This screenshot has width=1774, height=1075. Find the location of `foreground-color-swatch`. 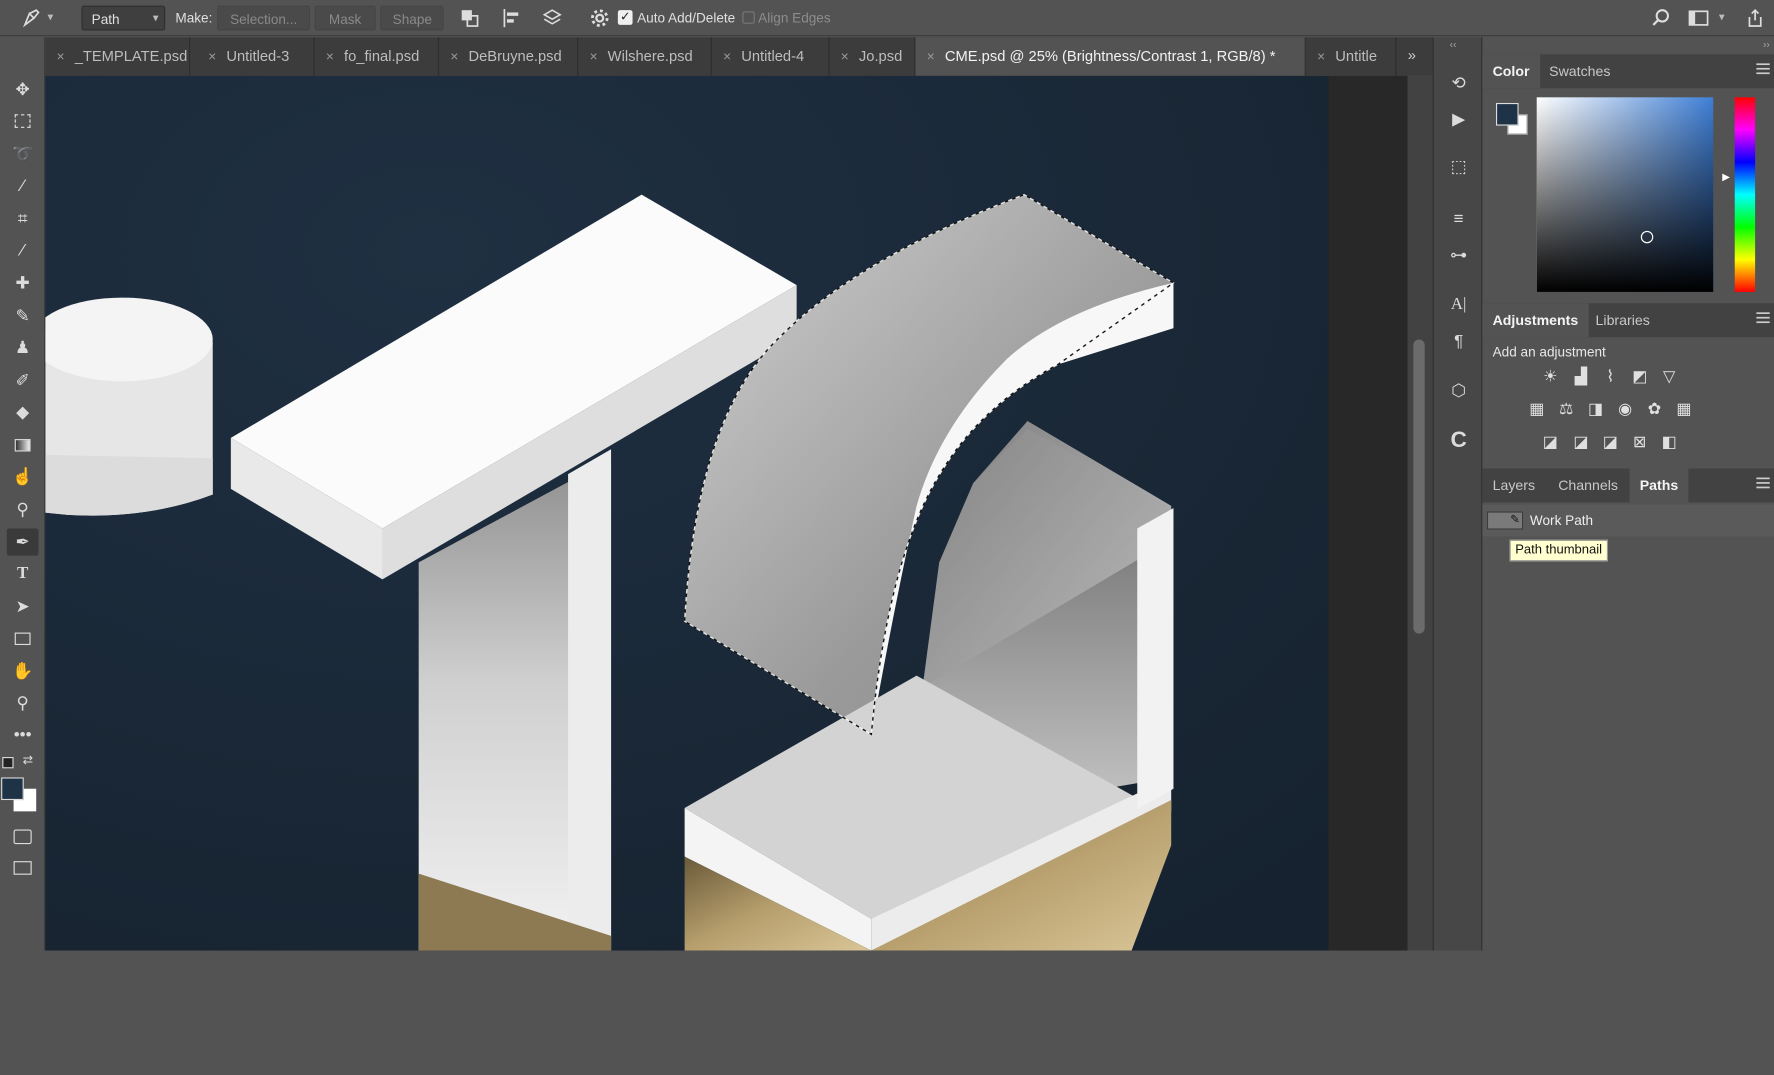

foreground-color-swatch is located at coordinates (12, 788).